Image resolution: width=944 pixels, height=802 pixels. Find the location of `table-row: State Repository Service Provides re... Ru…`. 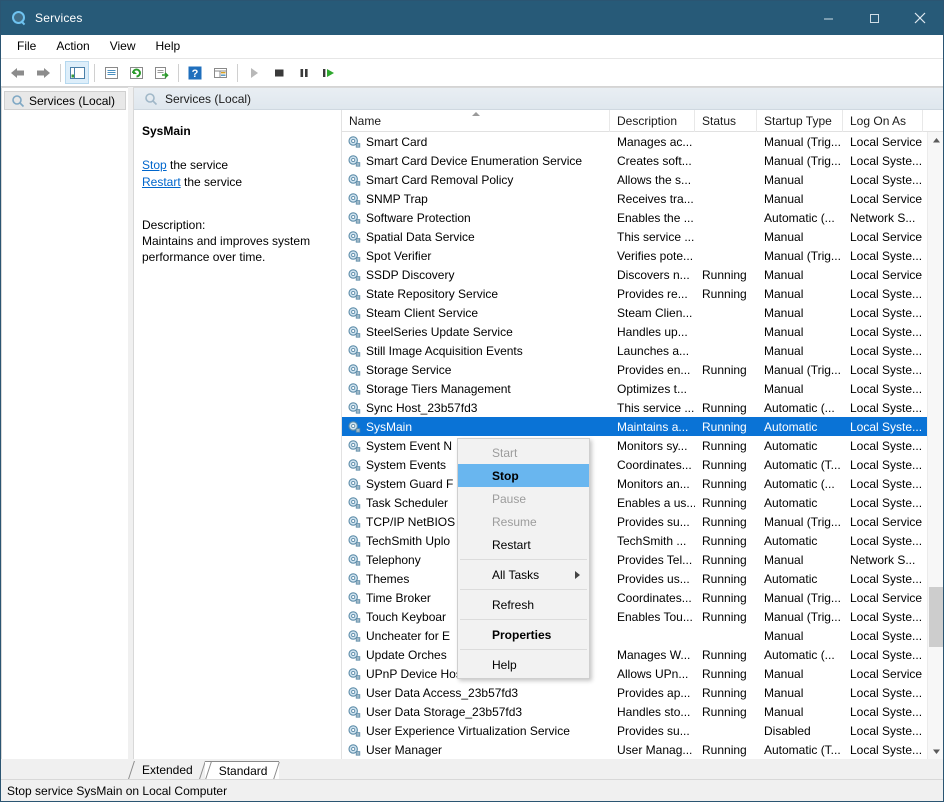

table-row: State Repository Service Provides re... Ru… is located at coordinates (634, 293).